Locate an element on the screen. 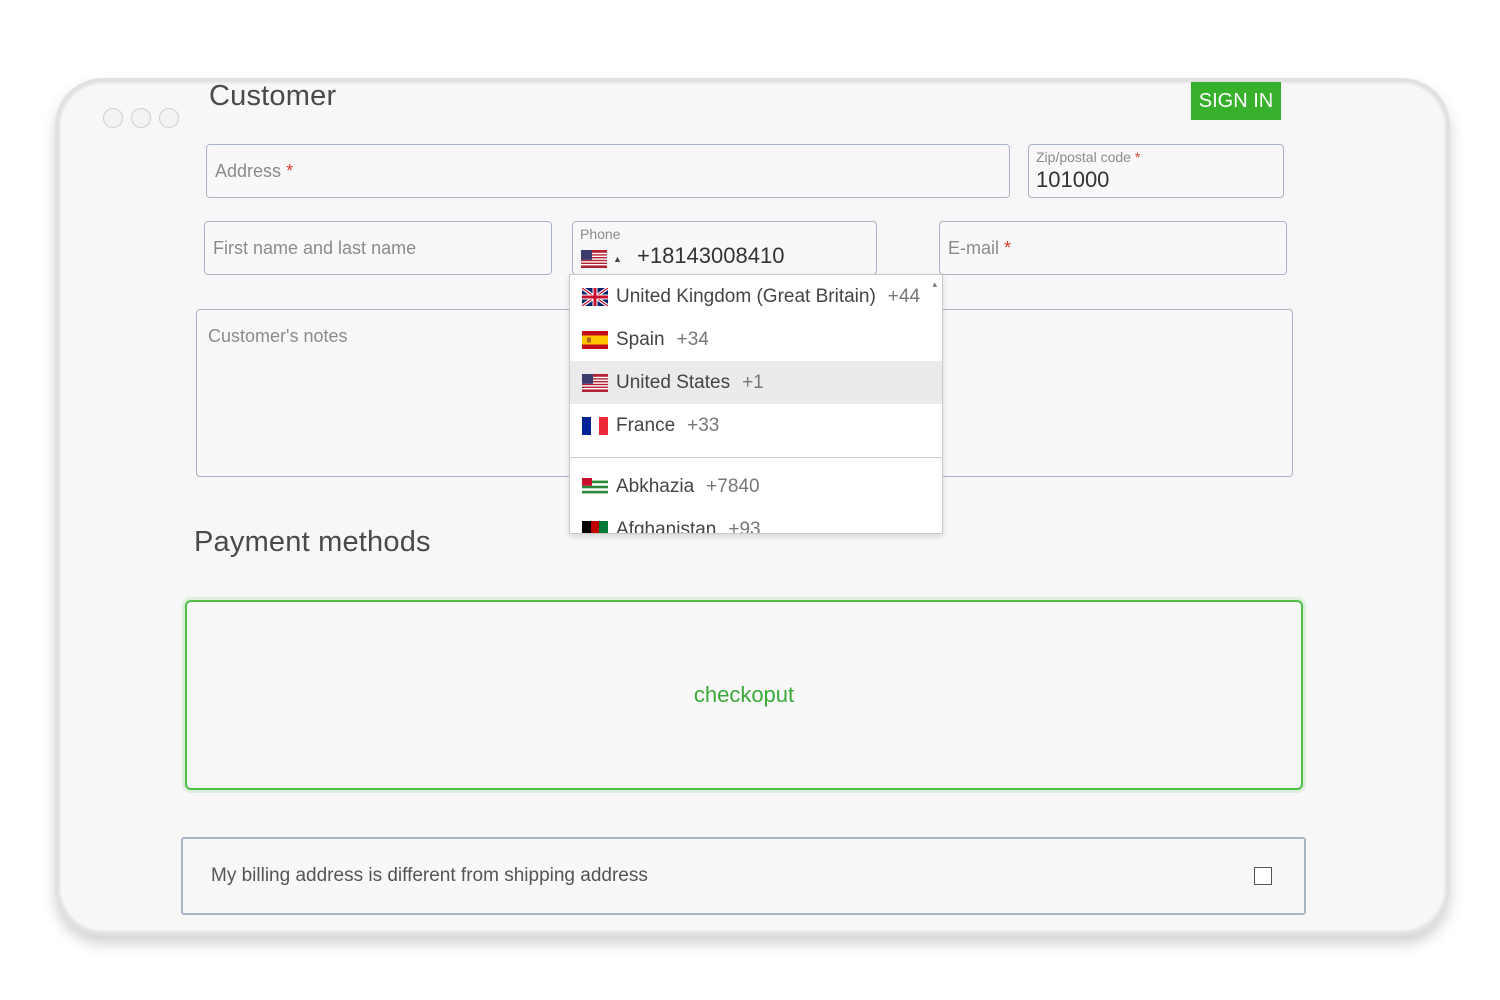  phone-label: Phone is located at coordinates (600, 234).